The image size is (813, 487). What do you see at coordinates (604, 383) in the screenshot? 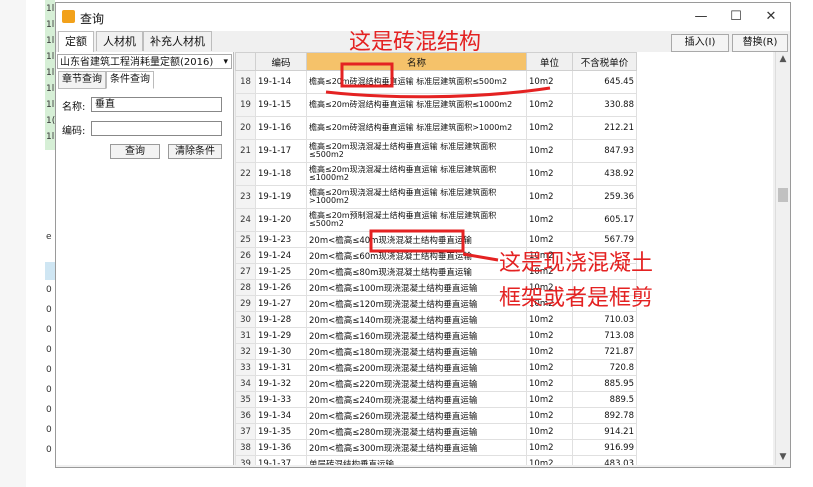
I see `row-price: 885.95` at bounding box center [604, 383].